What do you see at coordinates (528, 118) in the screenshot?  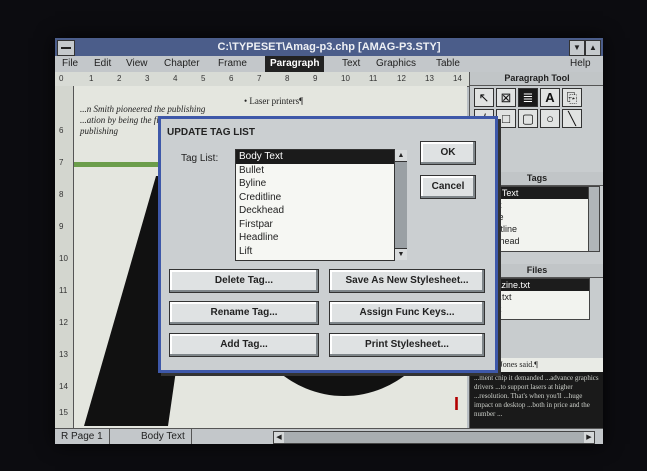 I see `rounded-box-icon: ▢` at bounding box center [528, 118].